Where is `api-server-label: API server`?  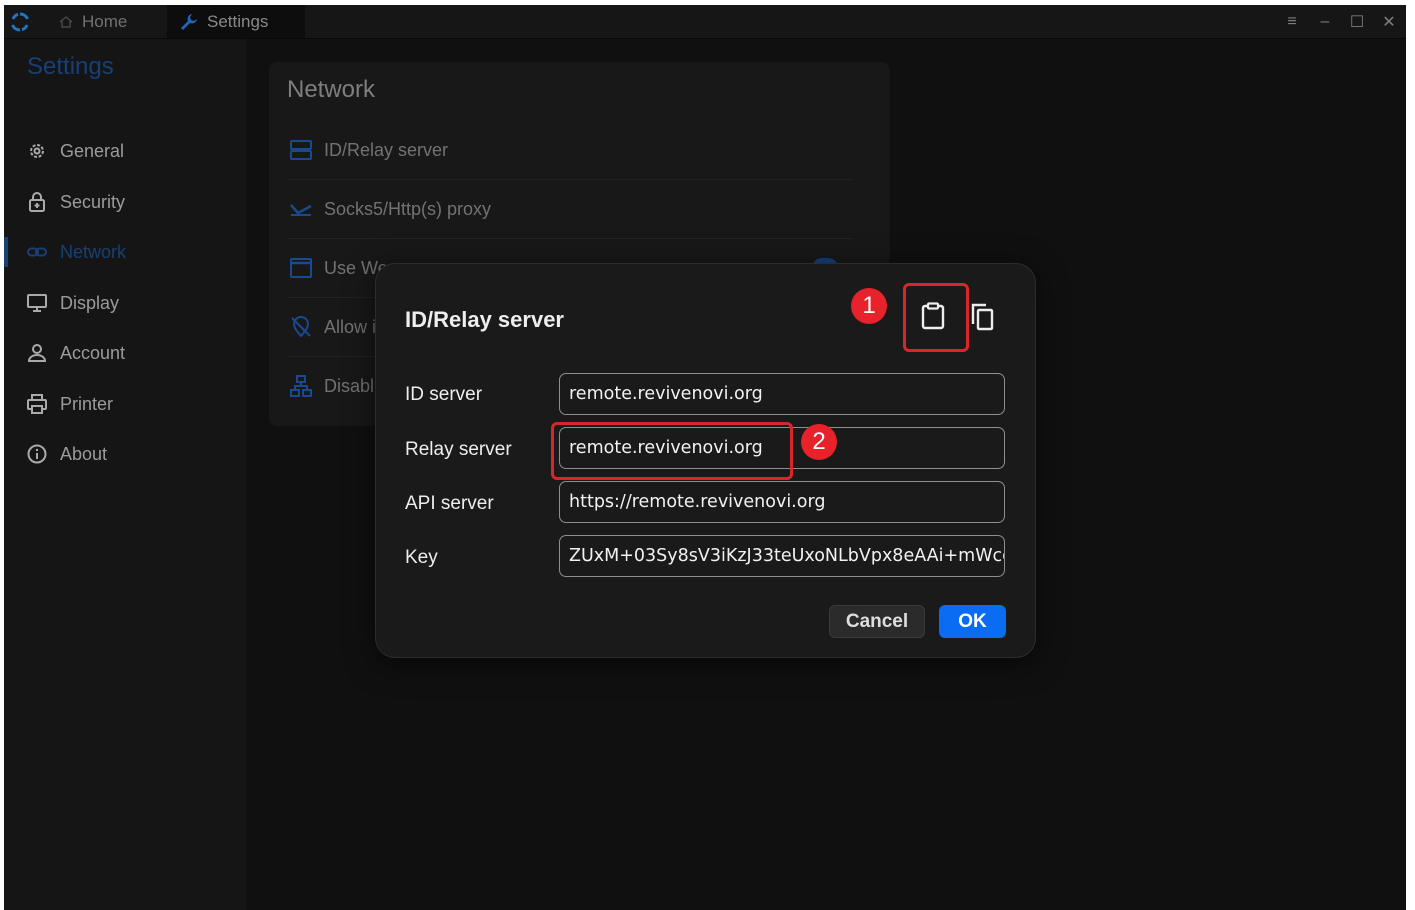
api-server-label: API server is located at coordinates (449, 503).